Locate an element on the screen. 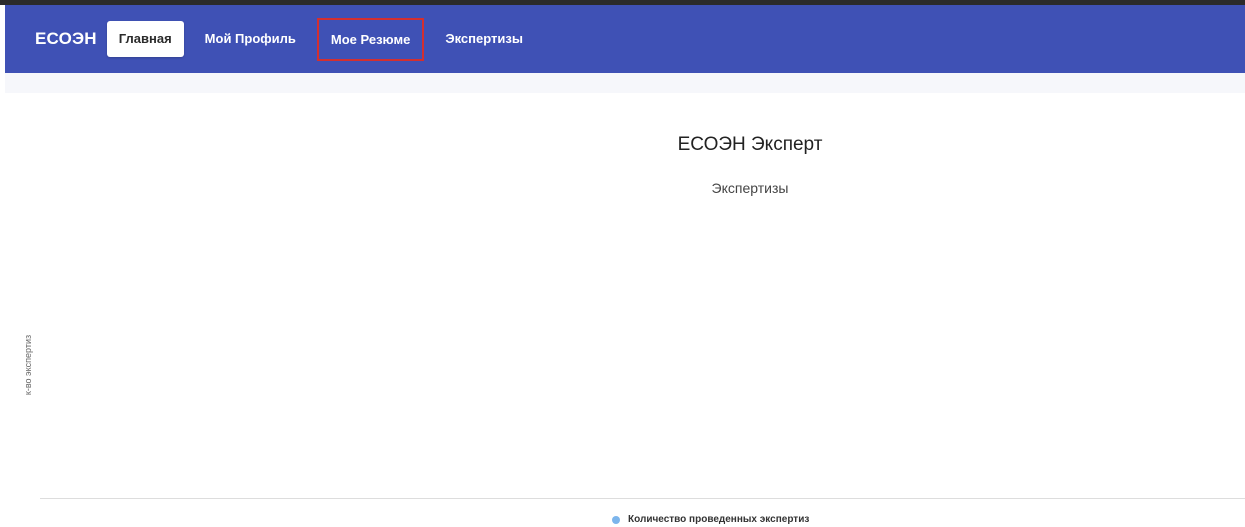  legend-dot-icon is located at coordinates (616, 519).